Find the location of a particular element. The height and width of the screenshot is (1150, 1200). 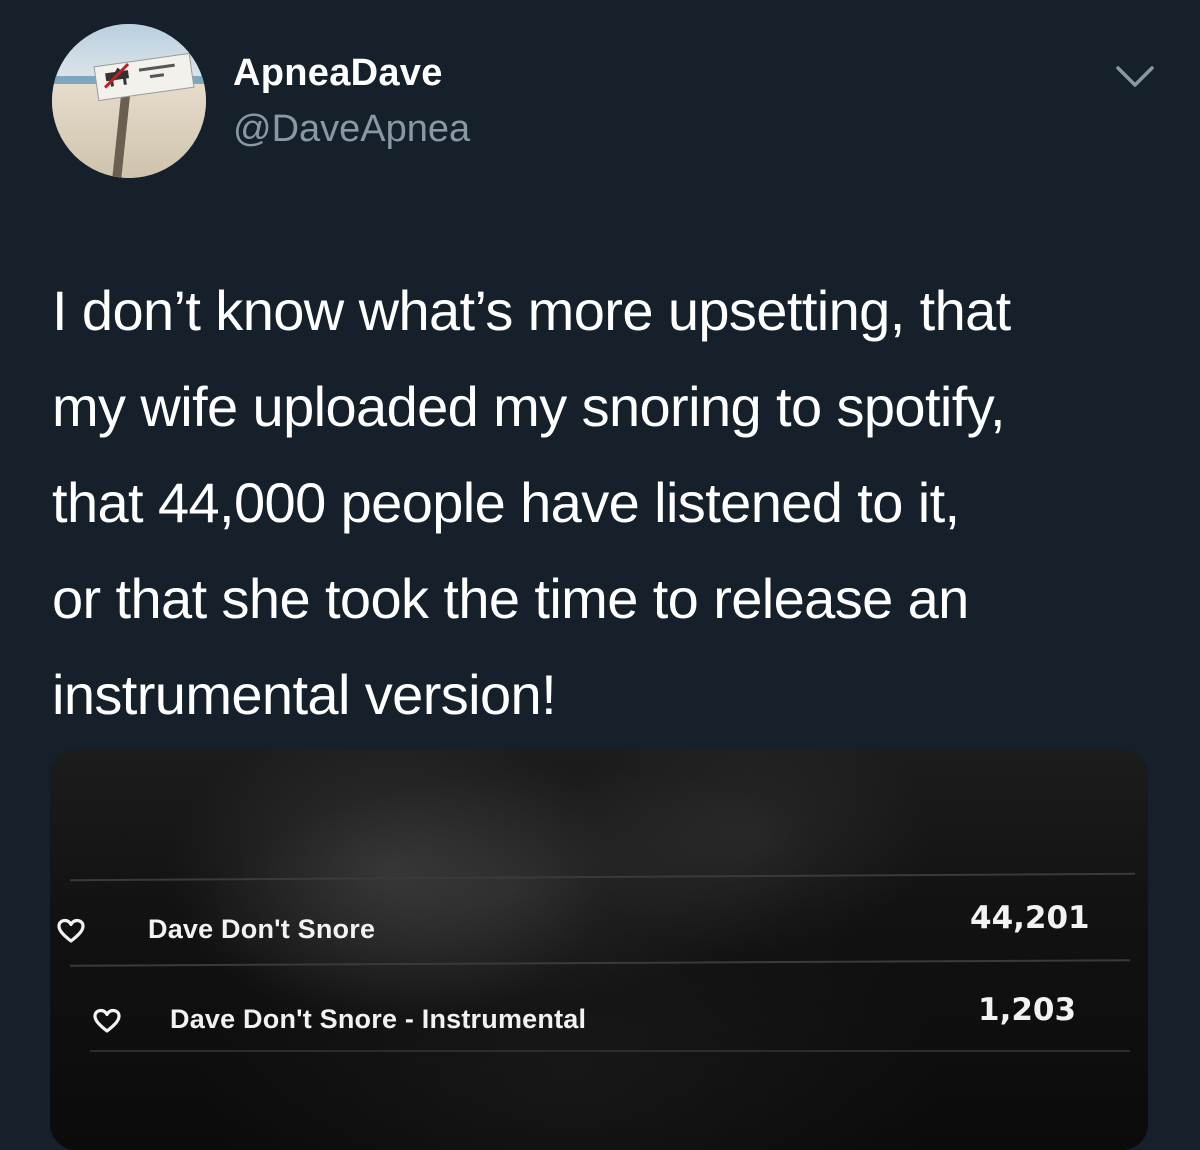

avatar-image is located at coordinates (129, 101).